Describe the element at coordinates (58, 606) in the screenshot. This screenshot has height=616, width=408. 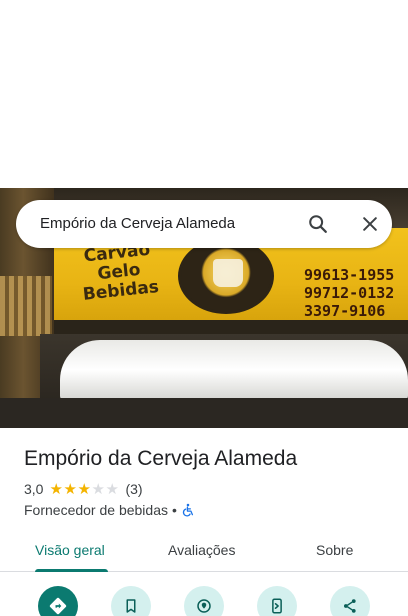
I see `directions-icon` at that location.